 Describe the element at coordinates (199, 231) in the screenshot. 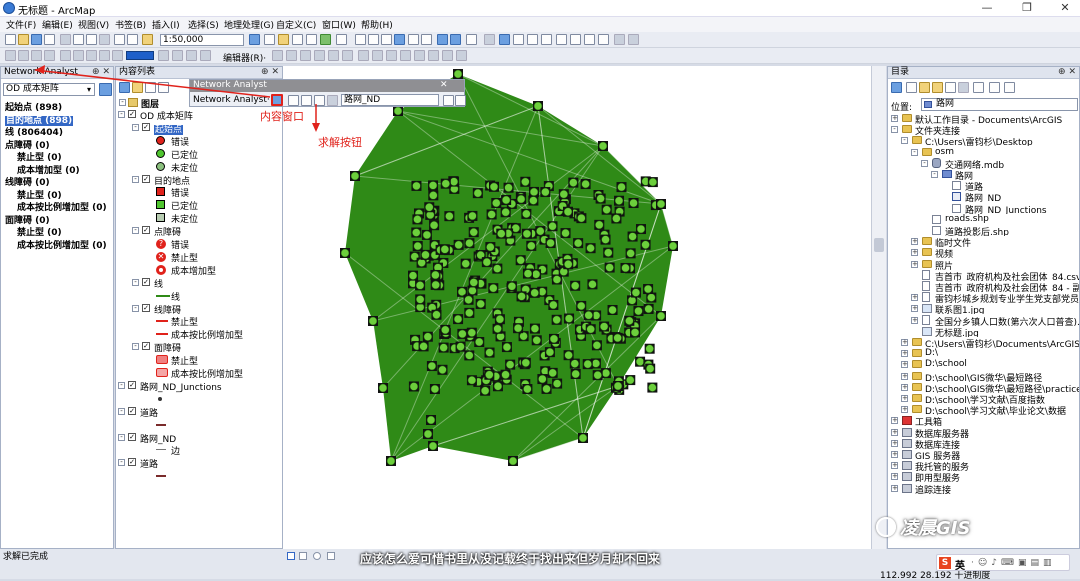

I see `toc-row: - ✓ 点障碍` at that location.